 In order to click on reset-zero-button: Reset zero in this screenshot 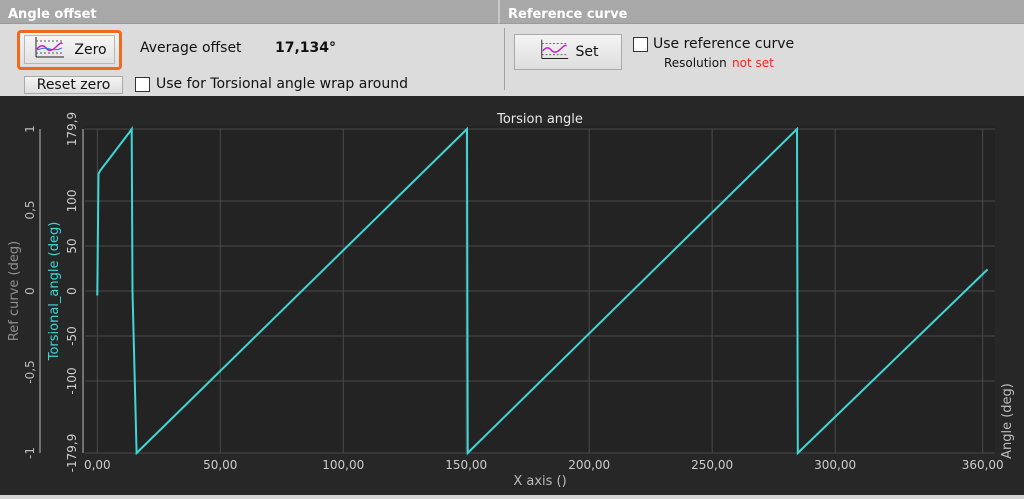, I will do `click(73, 85)`.